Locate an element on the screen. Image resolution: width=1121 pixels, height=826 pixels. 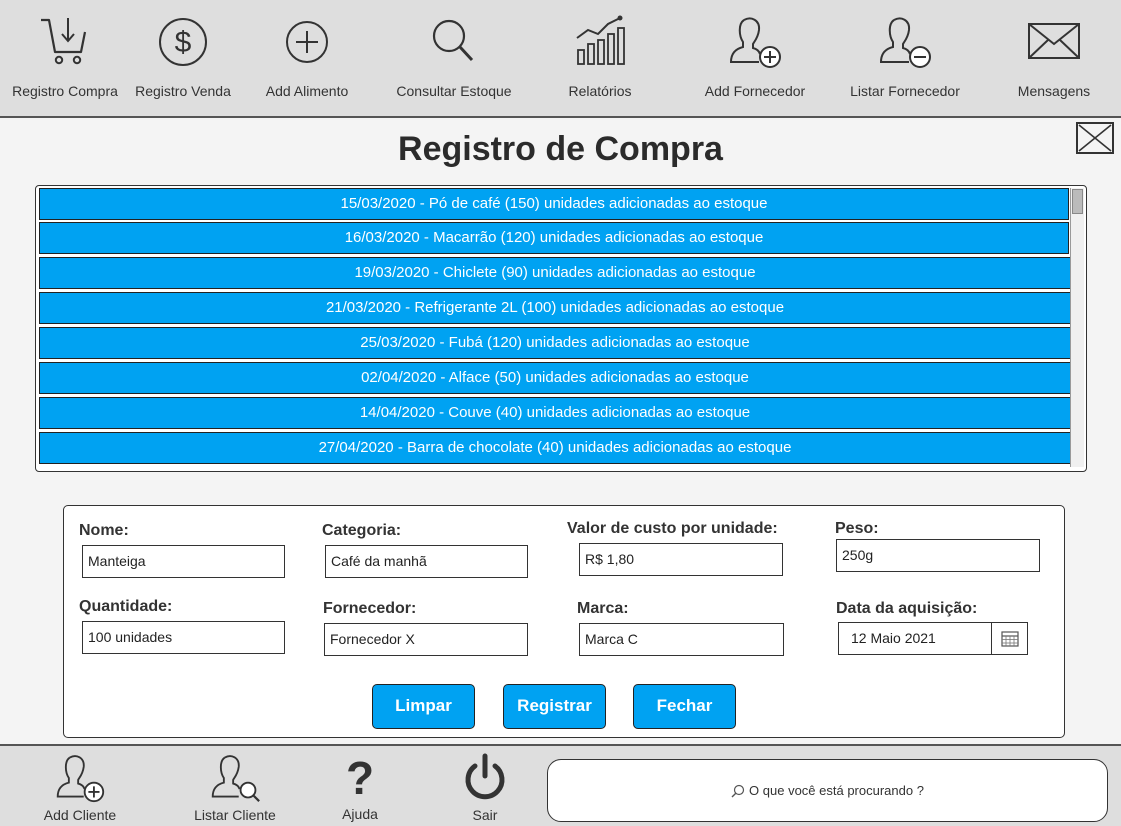
toolbar-listar-fornecedor: Listar Fornecedor is located at coordinates (905, 58).